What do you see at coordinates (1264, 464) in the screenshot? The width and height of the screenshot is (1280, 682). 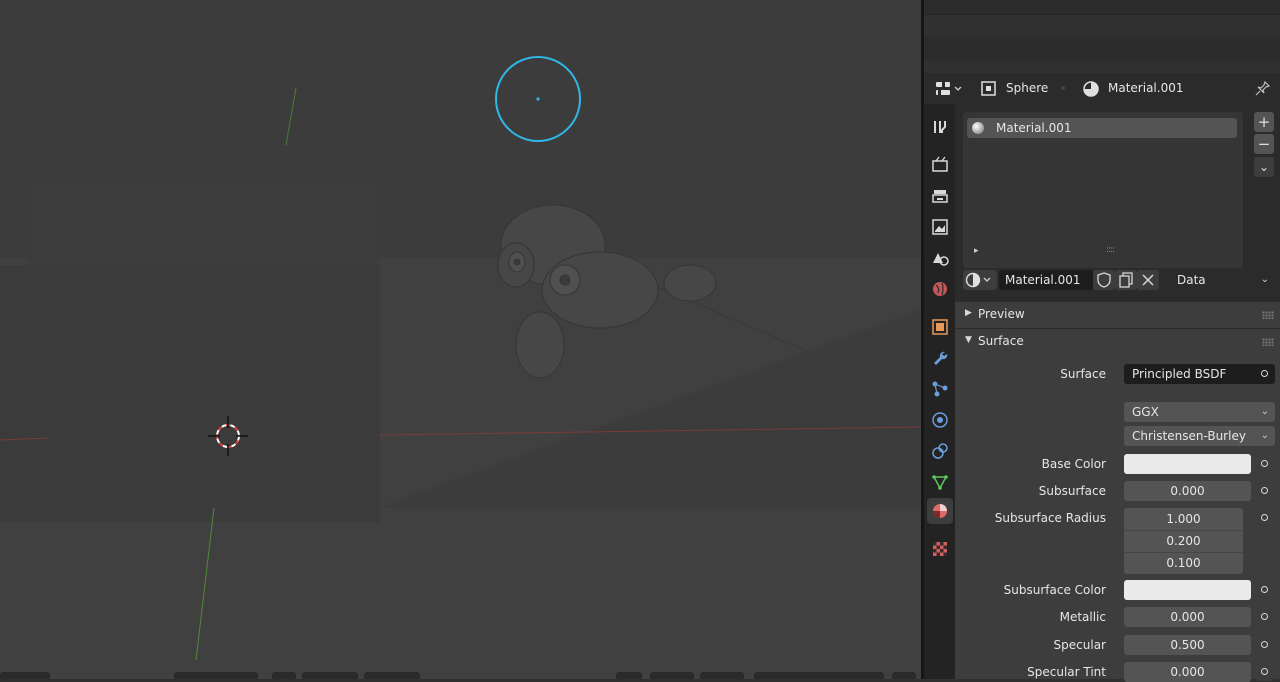 I see `base-color-socket-icon` at bounding box center [1264, 464].